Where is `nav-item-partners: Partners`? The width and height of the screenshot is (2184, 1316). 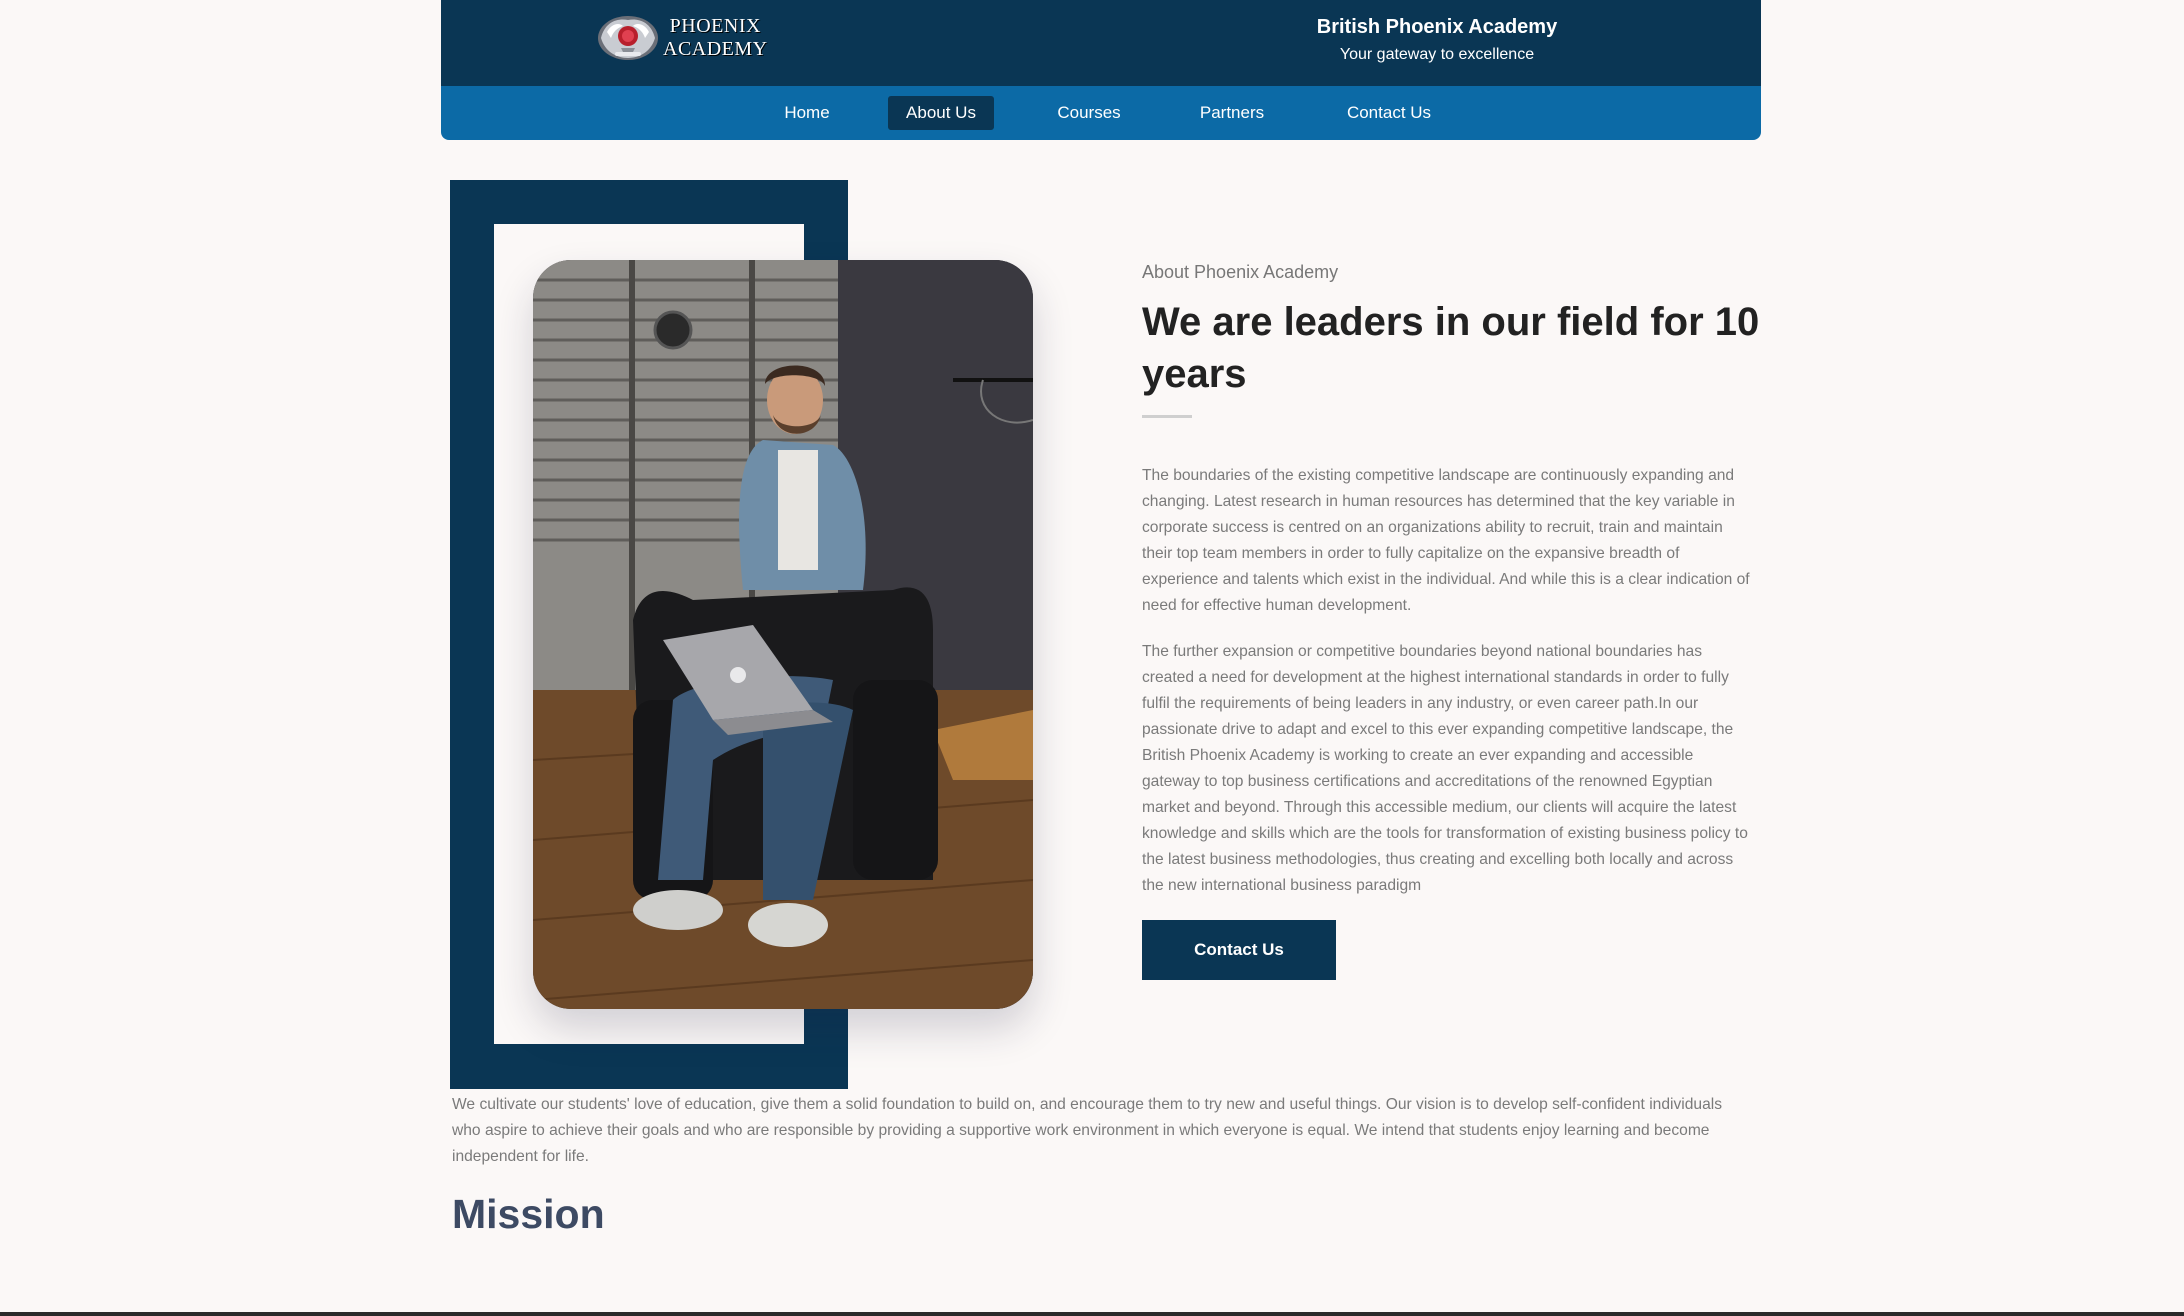 nav-item-partners: Partners is located at coordinates (1232, 113).